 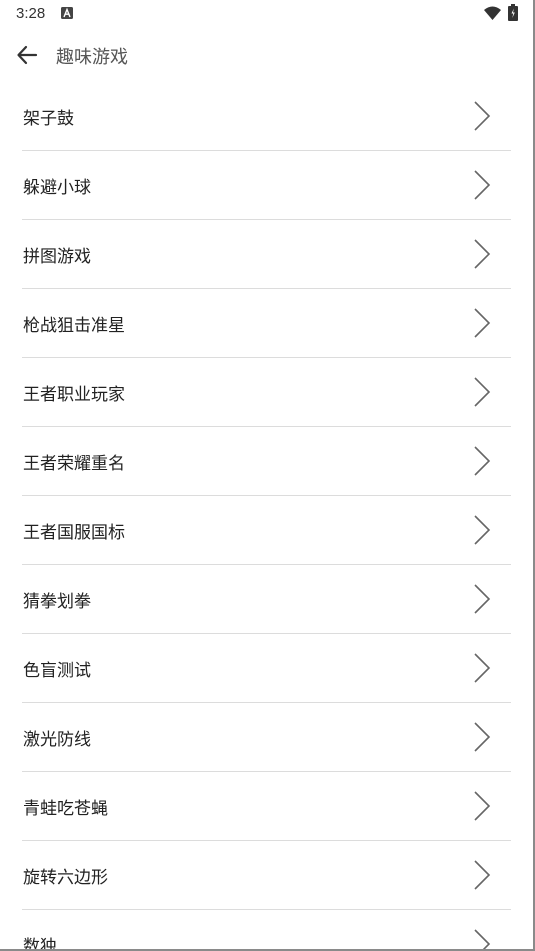 What do you see at coordinates (266, 392) in the screenshot?
I see `list-item-wangzhe-zhiye: 王者职业玩家` at bounding box center [266, 392].